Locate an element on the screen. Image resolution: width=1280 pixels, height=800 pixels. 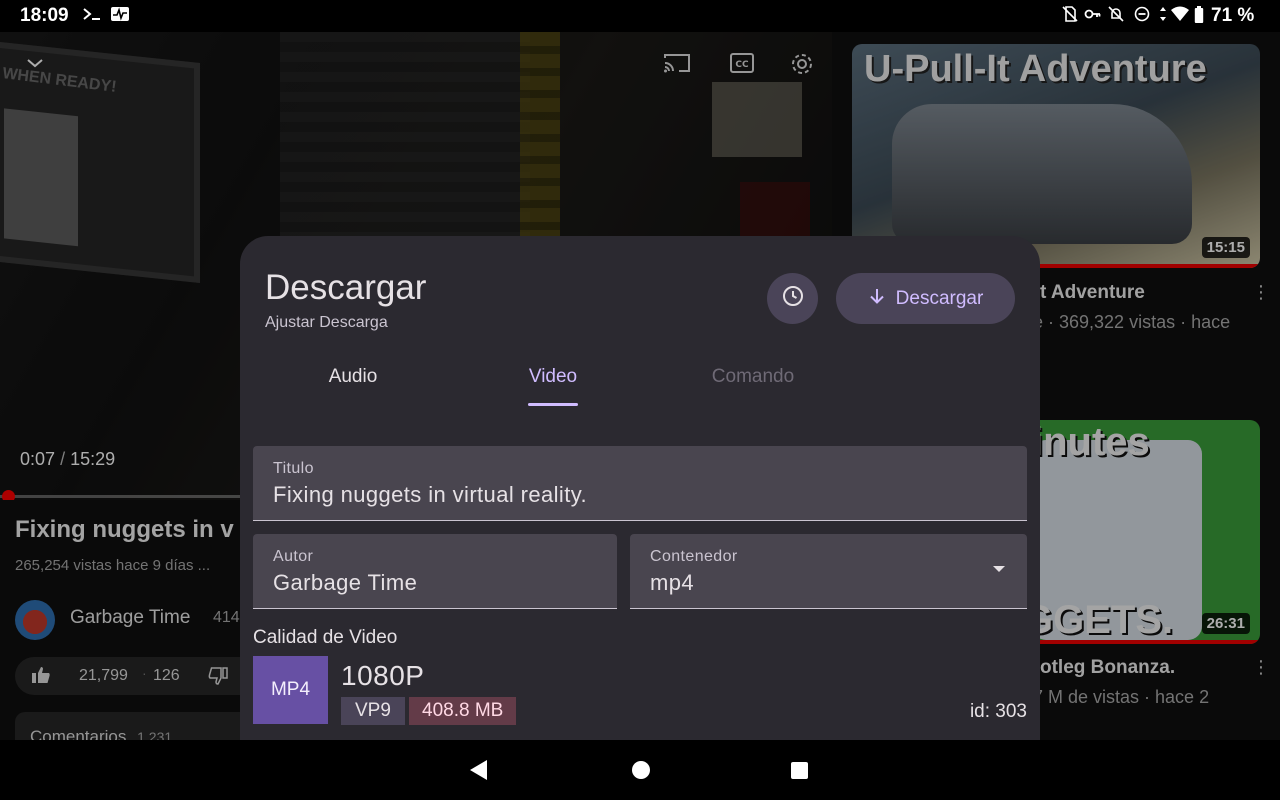
author-field: Autor Garbage Time is located at coordinates (435, 571).